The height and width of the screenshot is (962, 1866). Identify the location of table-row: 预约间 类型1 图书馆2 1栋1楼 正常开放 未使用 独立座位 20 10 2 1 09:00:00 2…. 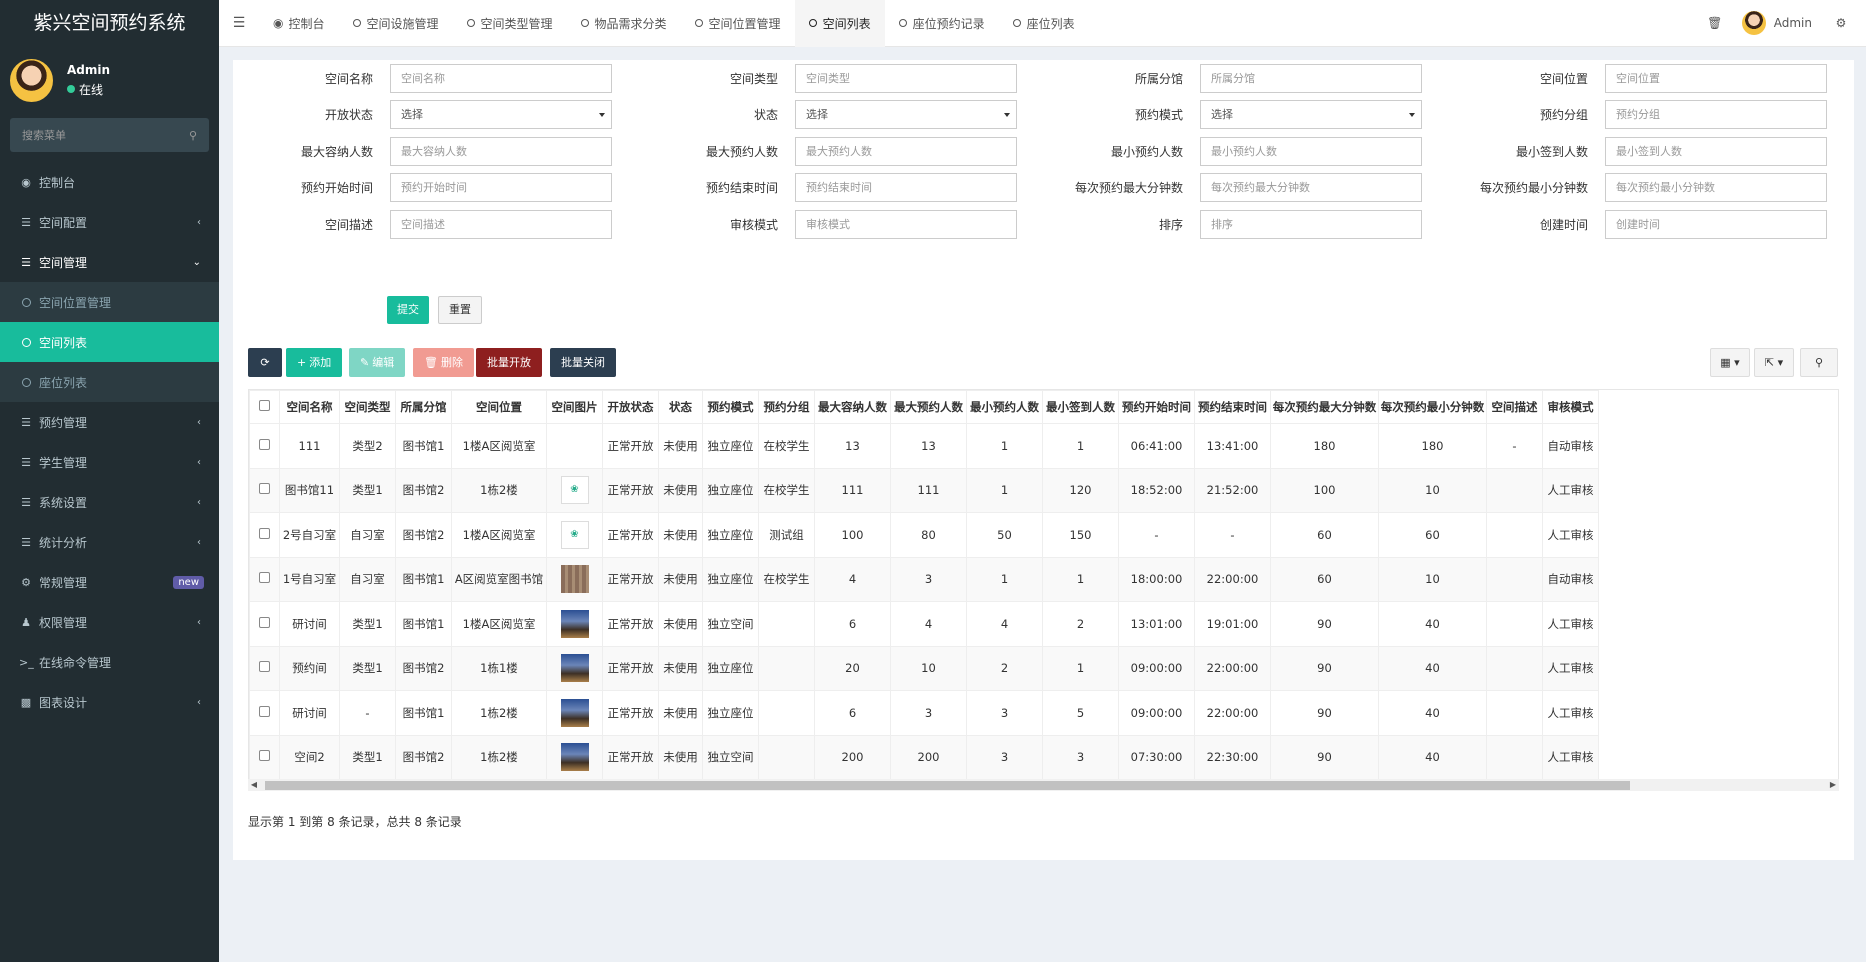
(924, 668).